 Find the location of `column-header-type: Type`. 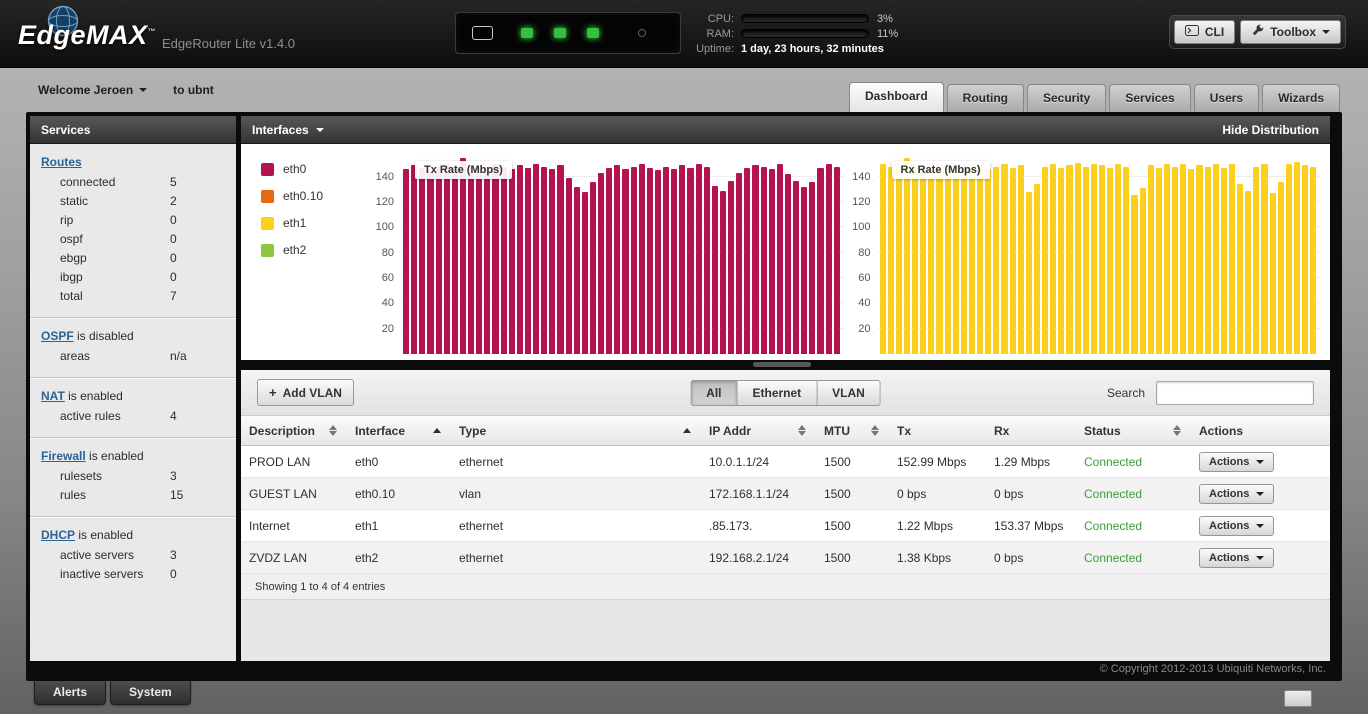

column-header-type: Type is located at coordinates (576, 430).